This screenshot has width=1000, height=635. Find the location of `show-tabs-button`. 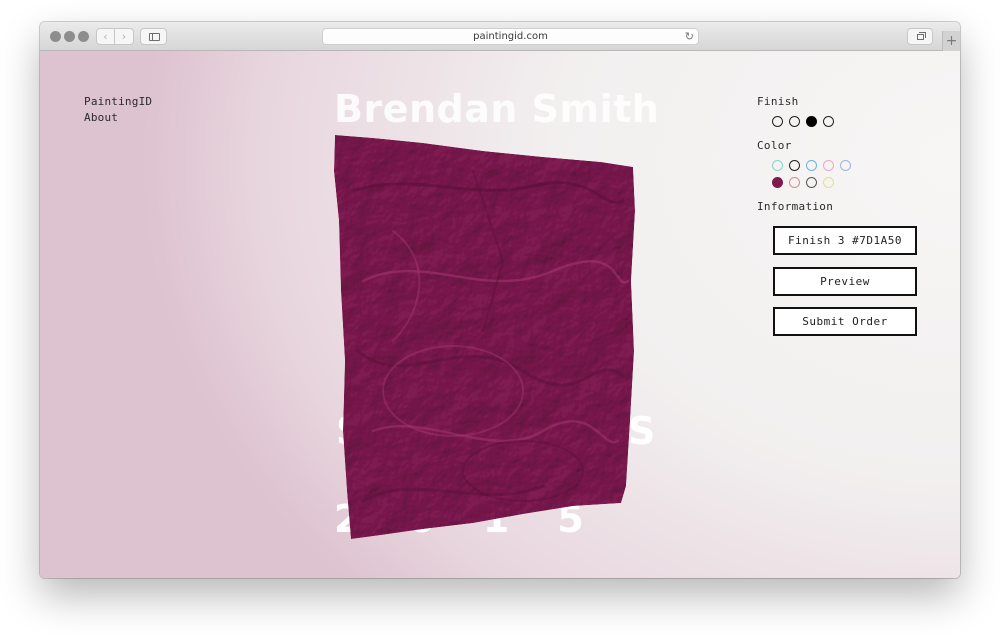

show-tabs-button is located at coordinates (920, 36).